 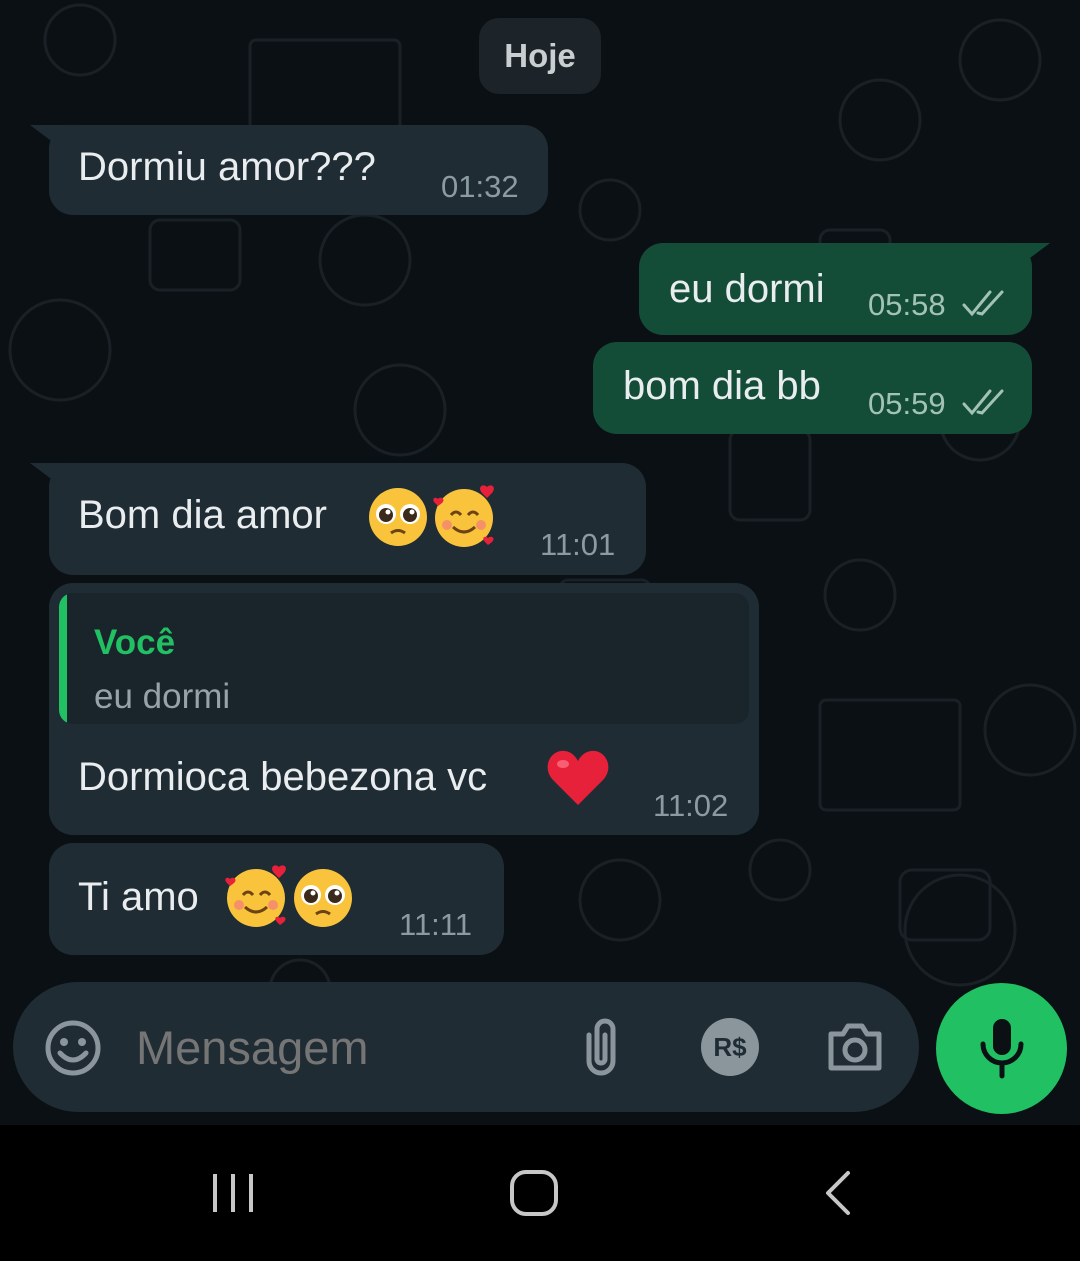 I want to click on recent-apps-icon, so click(x=233, y=1193).